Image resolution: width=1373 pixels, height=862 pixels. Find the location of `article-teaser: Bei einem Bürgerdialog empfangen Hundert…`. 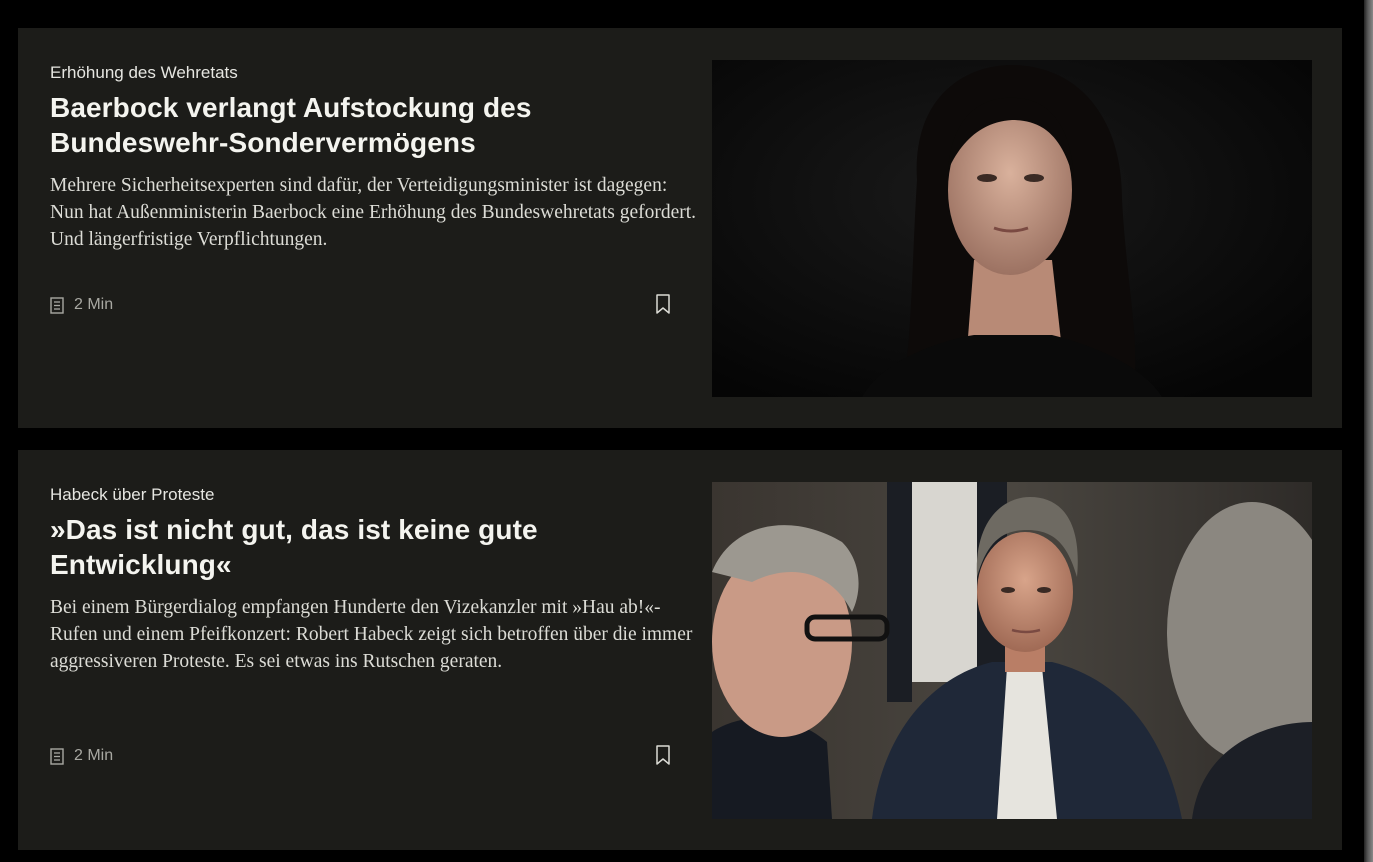

article-teaser: Bei einem Bürgerdialog empfangen Hundert… is located at coordinates (371, 634).